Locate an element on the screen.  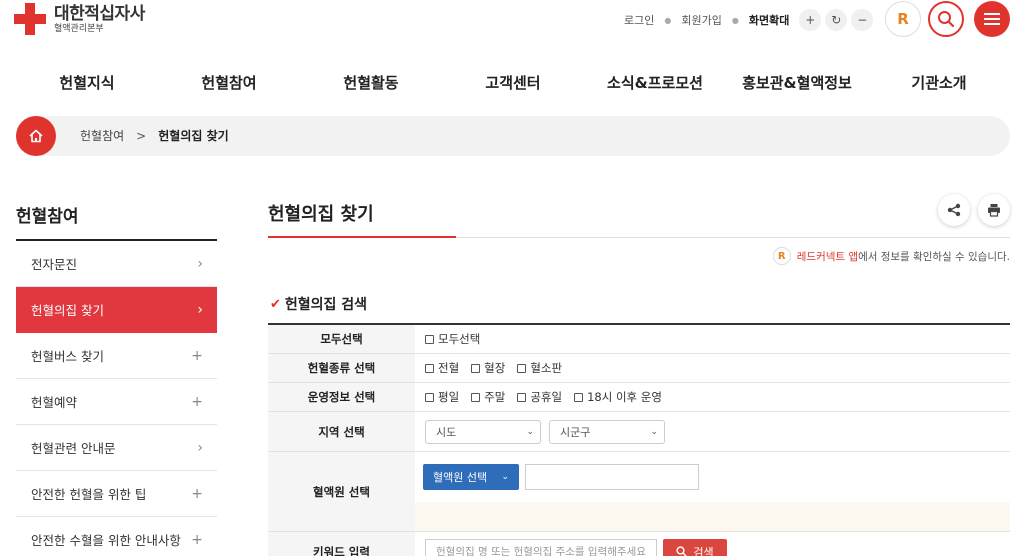
keyword-input: 헌혈의집 명 또는 헌혈의집 주소를 입력해주세요 is located at coordinates (541, 547).